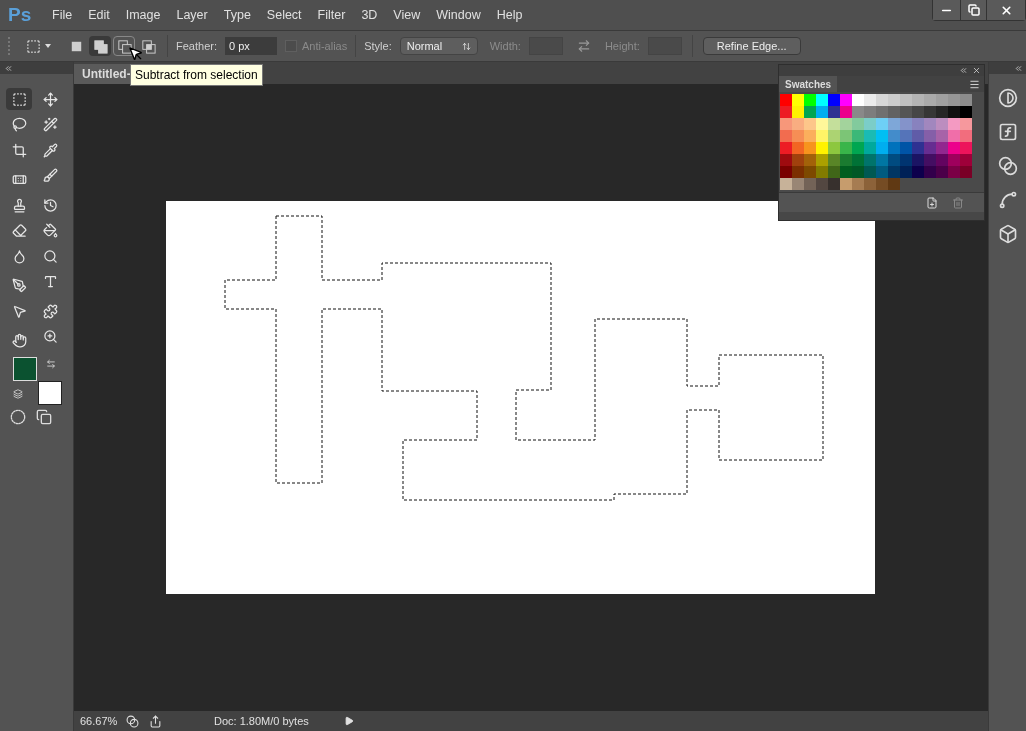  I want to click on tooltip: Subtract from selection, so click(196, 75).